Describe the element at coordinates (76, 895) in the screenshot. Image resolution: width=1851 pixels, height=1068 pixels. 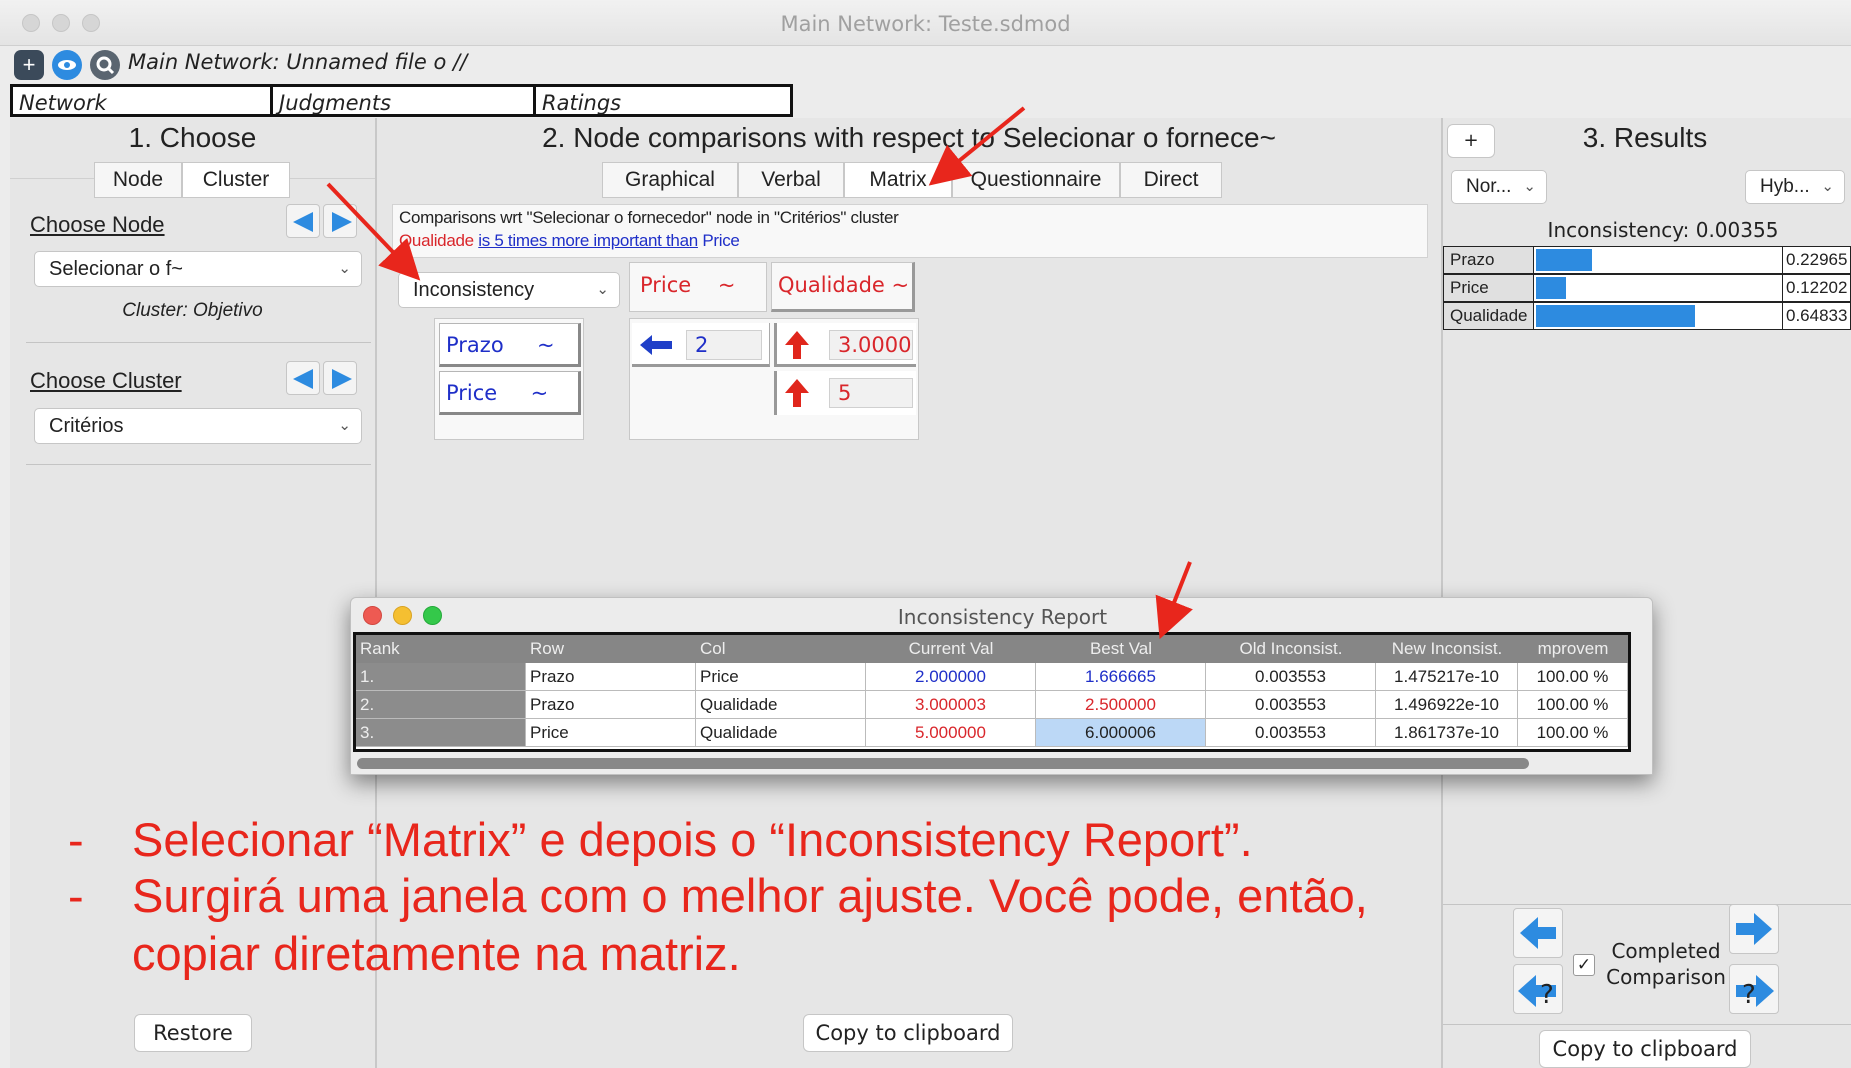
I see `note-dash-2: -` at that location.